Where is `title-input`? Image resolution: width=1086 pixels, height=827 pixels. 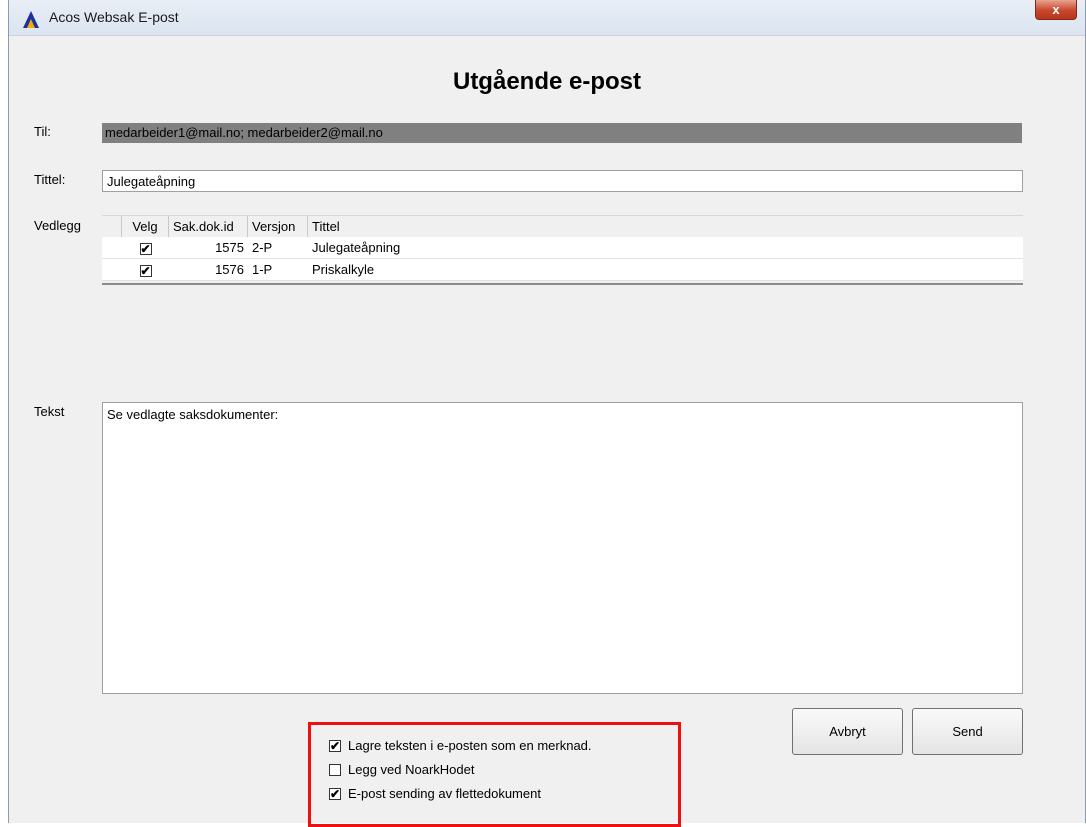 title-input is located at coordinates (562, 181).